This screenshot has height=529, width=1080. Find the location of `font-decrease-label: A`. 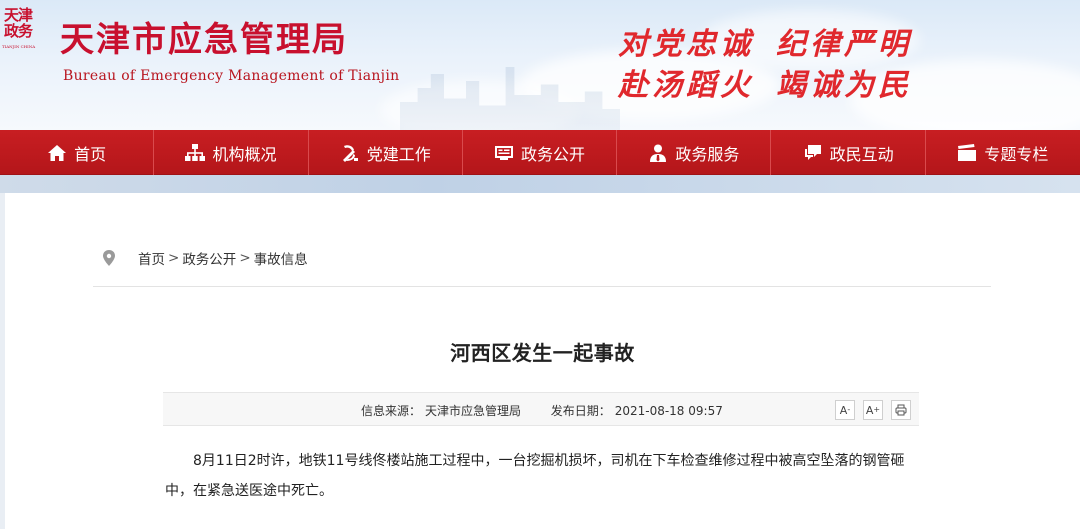

font-decrease-label: A is located at coordinates (843, 410).